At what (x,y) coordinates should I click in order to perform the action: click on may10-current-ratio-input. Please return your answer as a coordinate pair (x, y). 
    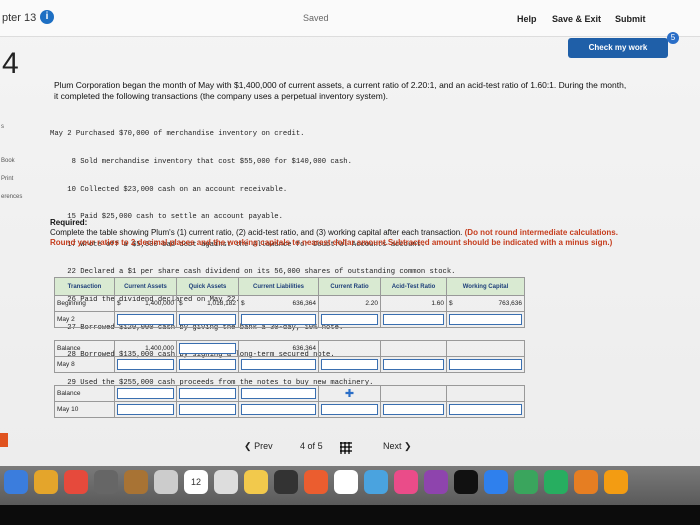
    Looking at the image, I should click on (349, 409).